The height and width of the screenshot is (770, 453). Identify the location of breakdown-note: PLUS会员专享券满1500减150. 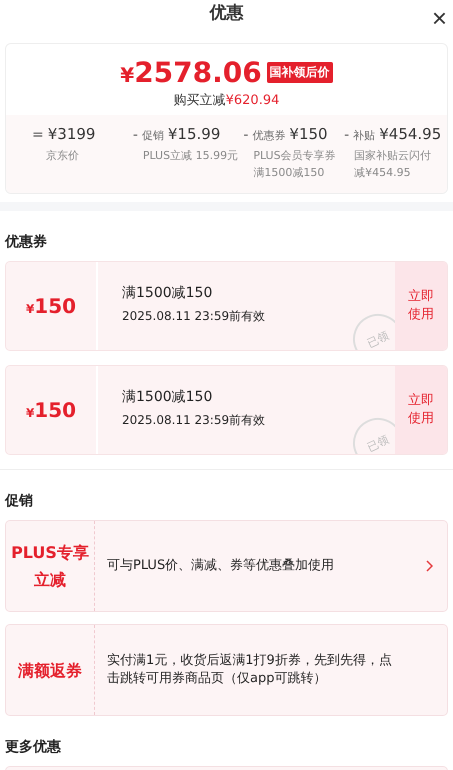
(294, 164).